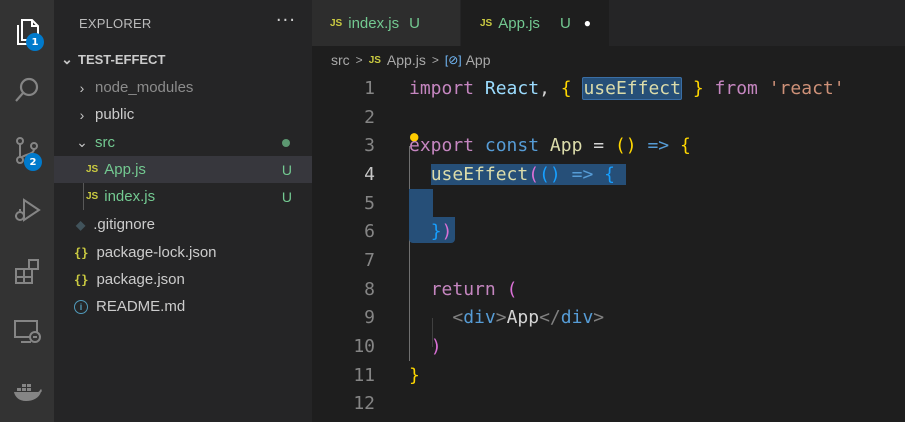  Describe the element at coordinates (115, 23) in the screenshot. I see `explorer-title: EXPLORER` at that location.